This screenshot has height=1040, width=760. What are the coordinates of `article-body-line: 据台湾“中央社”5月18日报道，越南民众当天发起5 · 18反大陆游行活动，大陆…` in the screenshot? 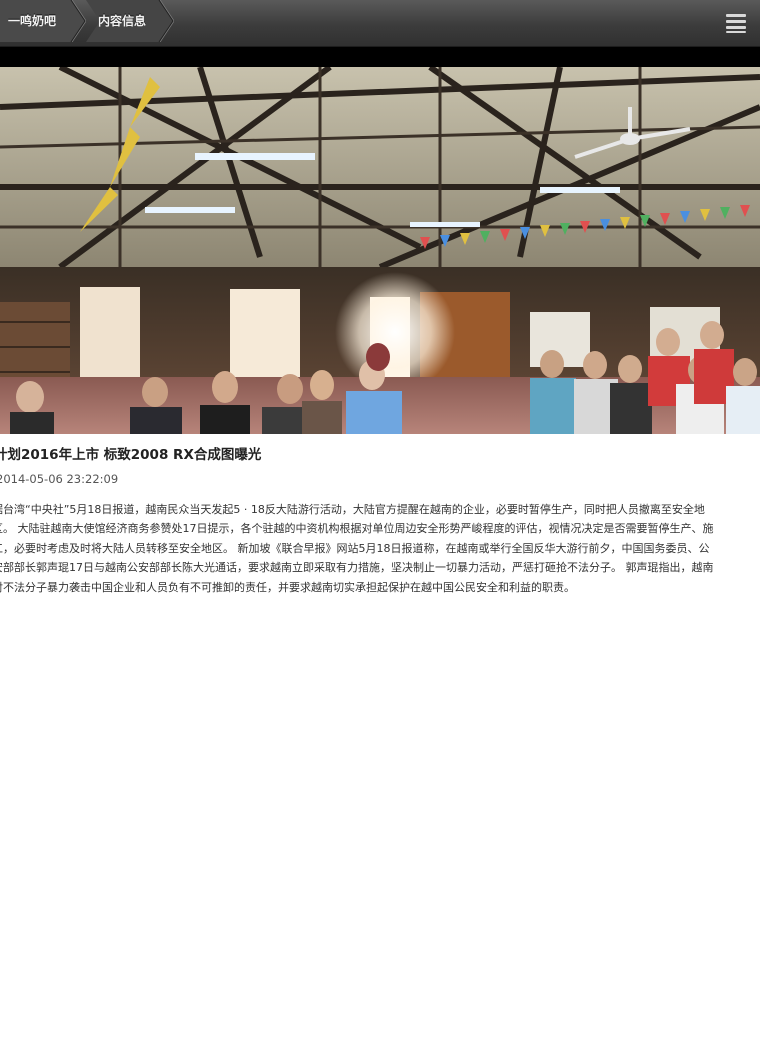 It's located at (352, 509).